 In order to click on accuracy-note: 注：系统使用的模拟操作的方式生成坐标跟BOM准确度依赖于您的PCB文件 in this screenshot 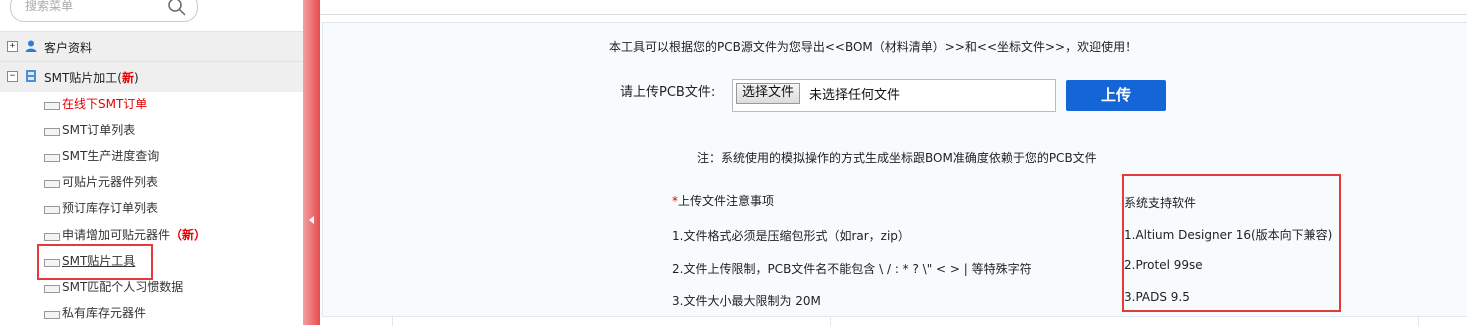, I will do `click(897, 158)`.